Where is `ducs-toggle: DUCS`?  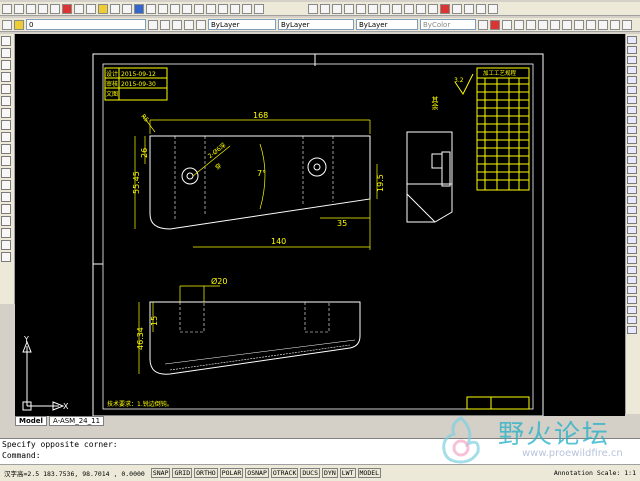
ducs-toggle: DUCS is located at coordinates (310, 473).